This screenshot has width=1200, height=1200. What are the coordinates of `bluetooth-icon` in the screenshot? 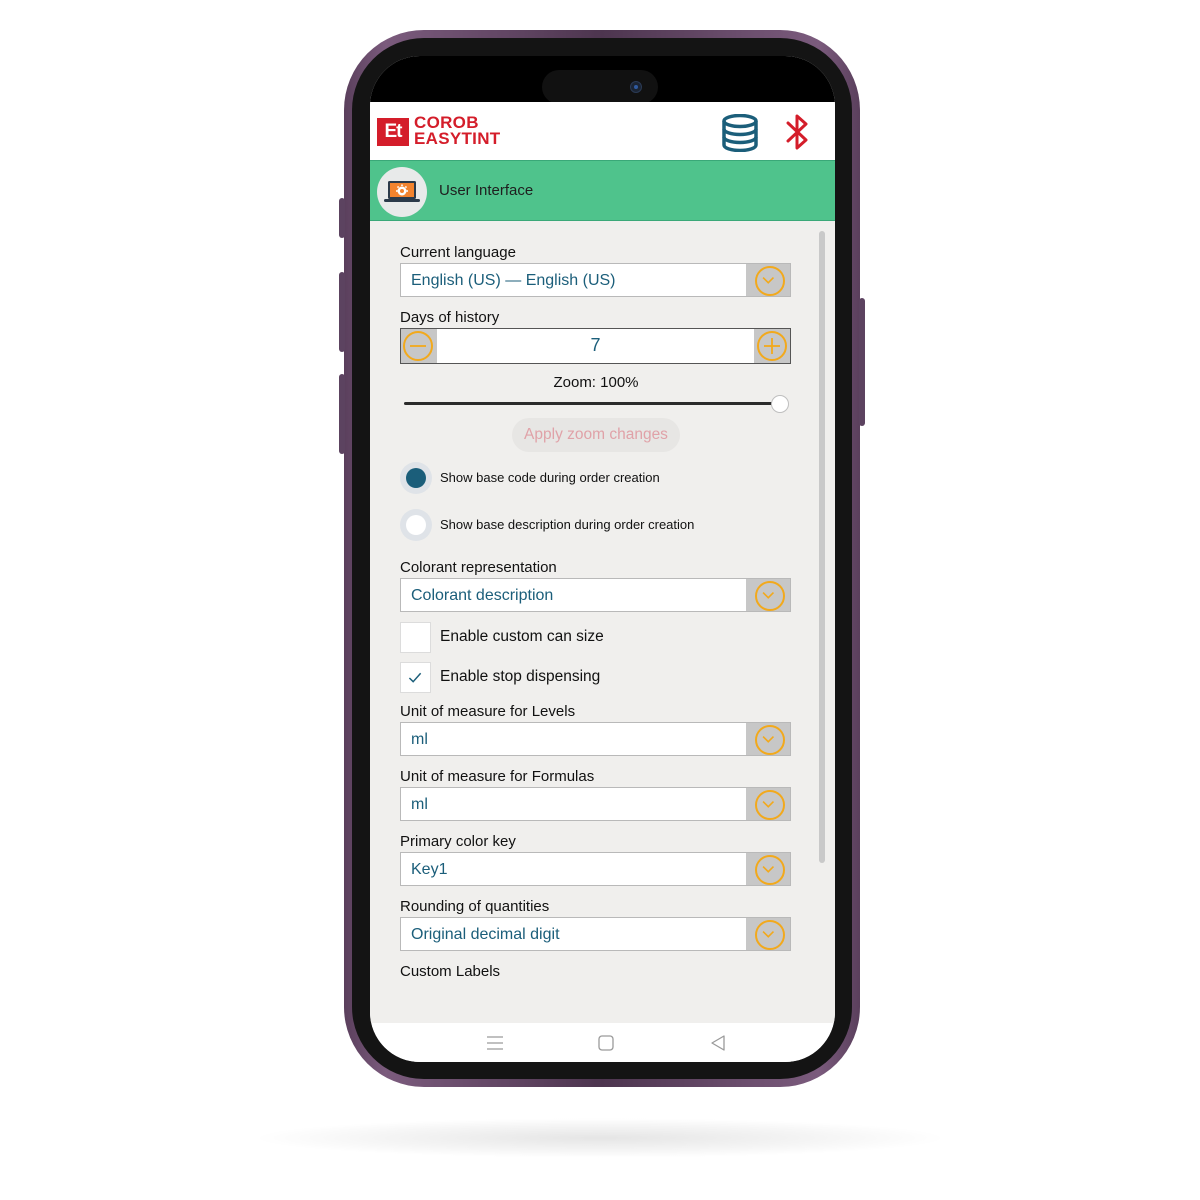 It's located at (797, 132).